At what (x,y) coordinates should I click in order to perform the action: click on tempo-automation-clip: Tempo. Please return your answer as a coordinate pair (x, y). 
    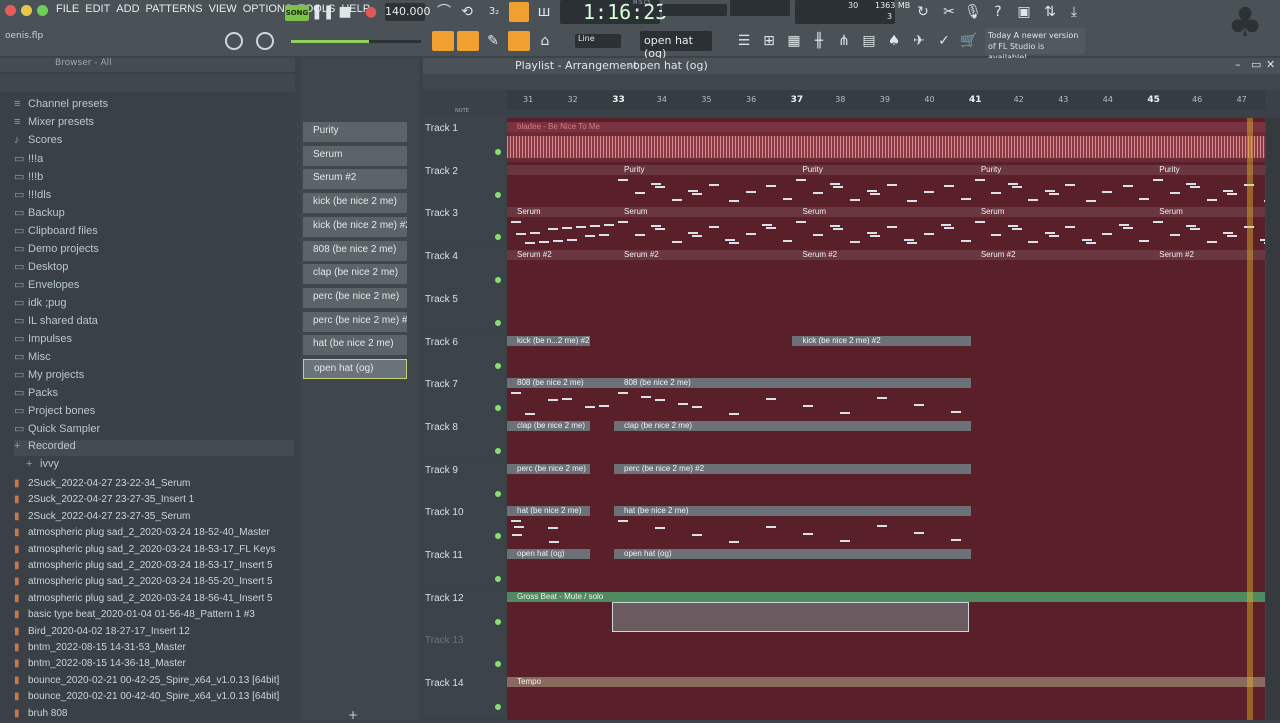
    Looking at the image, I should click on (886, 697).